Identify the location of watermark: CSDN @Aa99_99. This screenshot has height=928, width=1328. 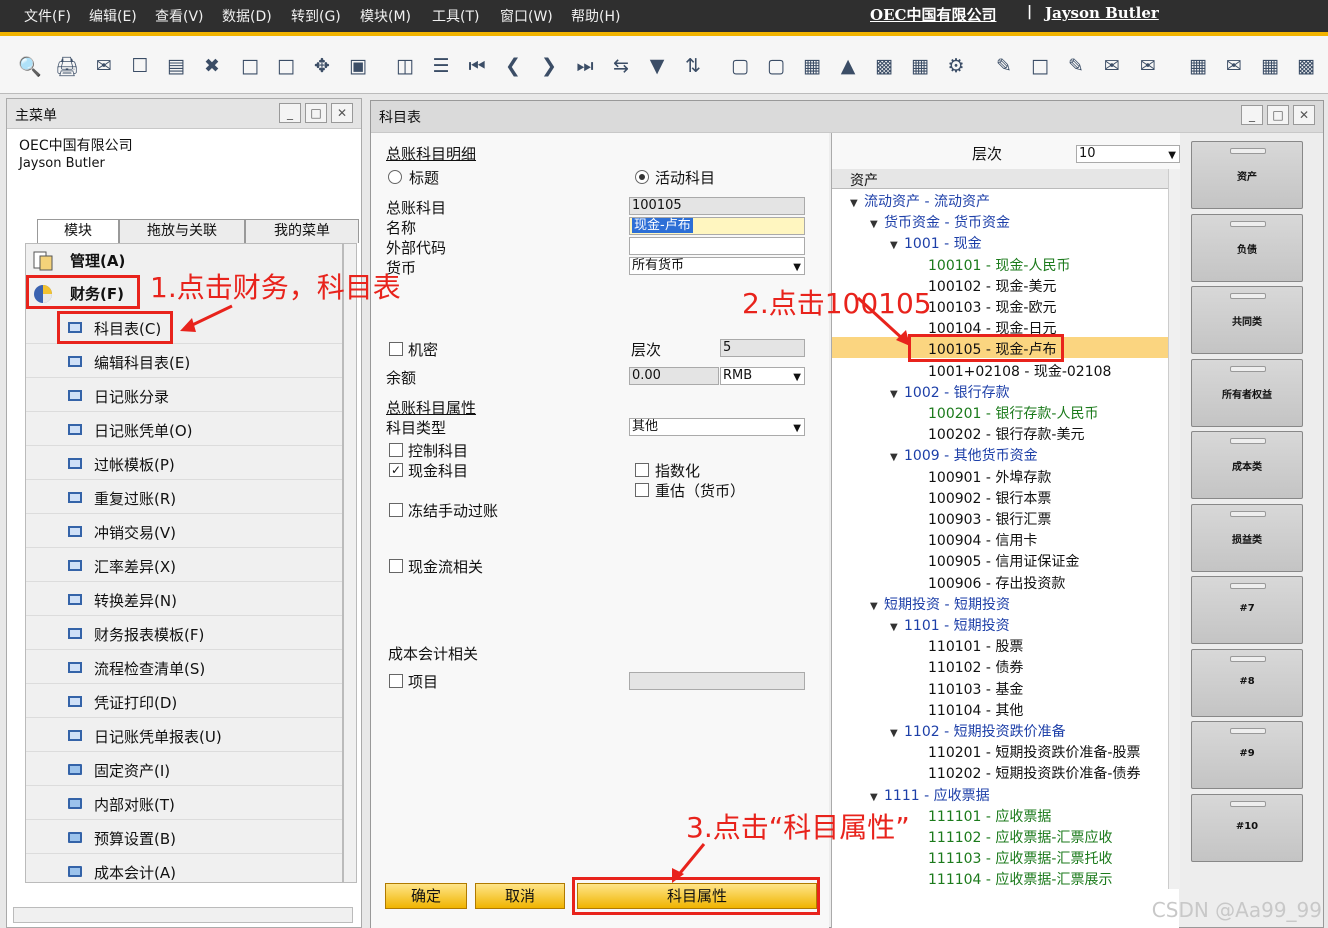
(1236, 910).